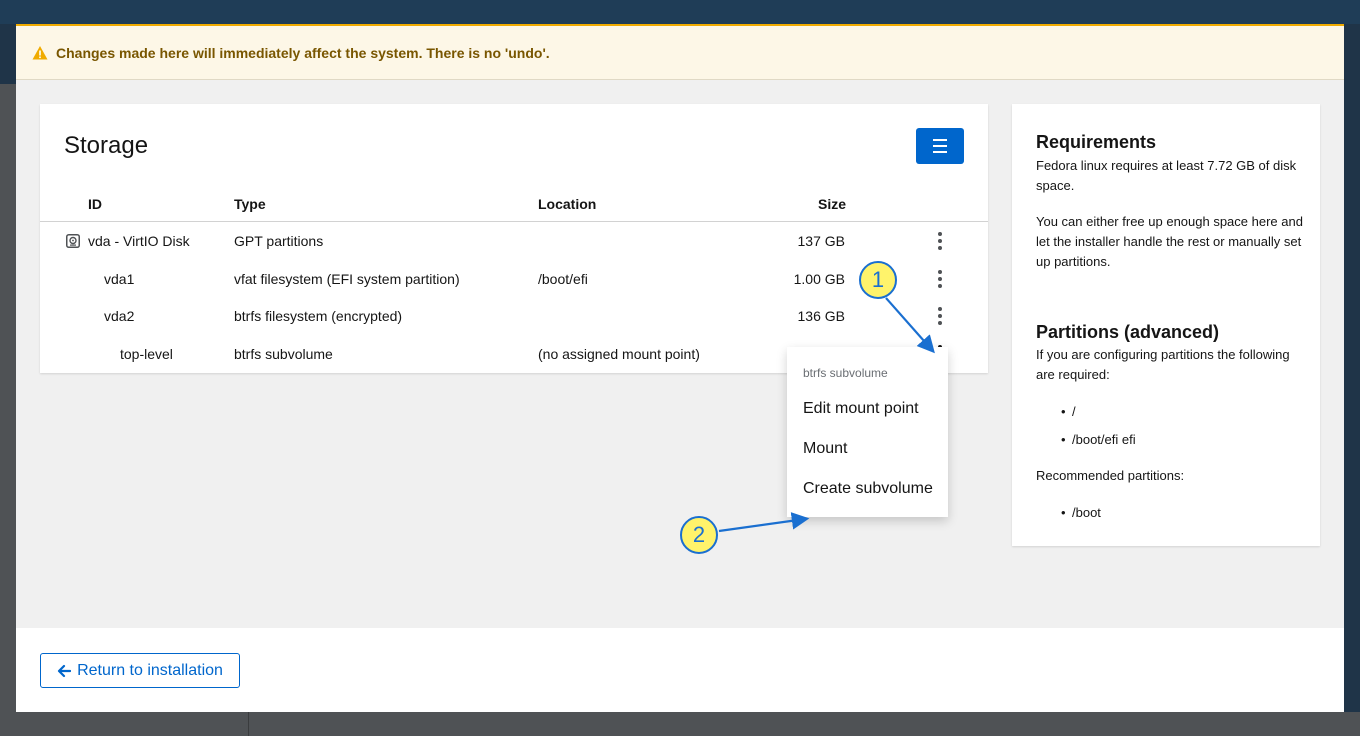  Describe the element at coordinates (688, 724) in the screenshot. I see `backdrop-bottom` at that location.